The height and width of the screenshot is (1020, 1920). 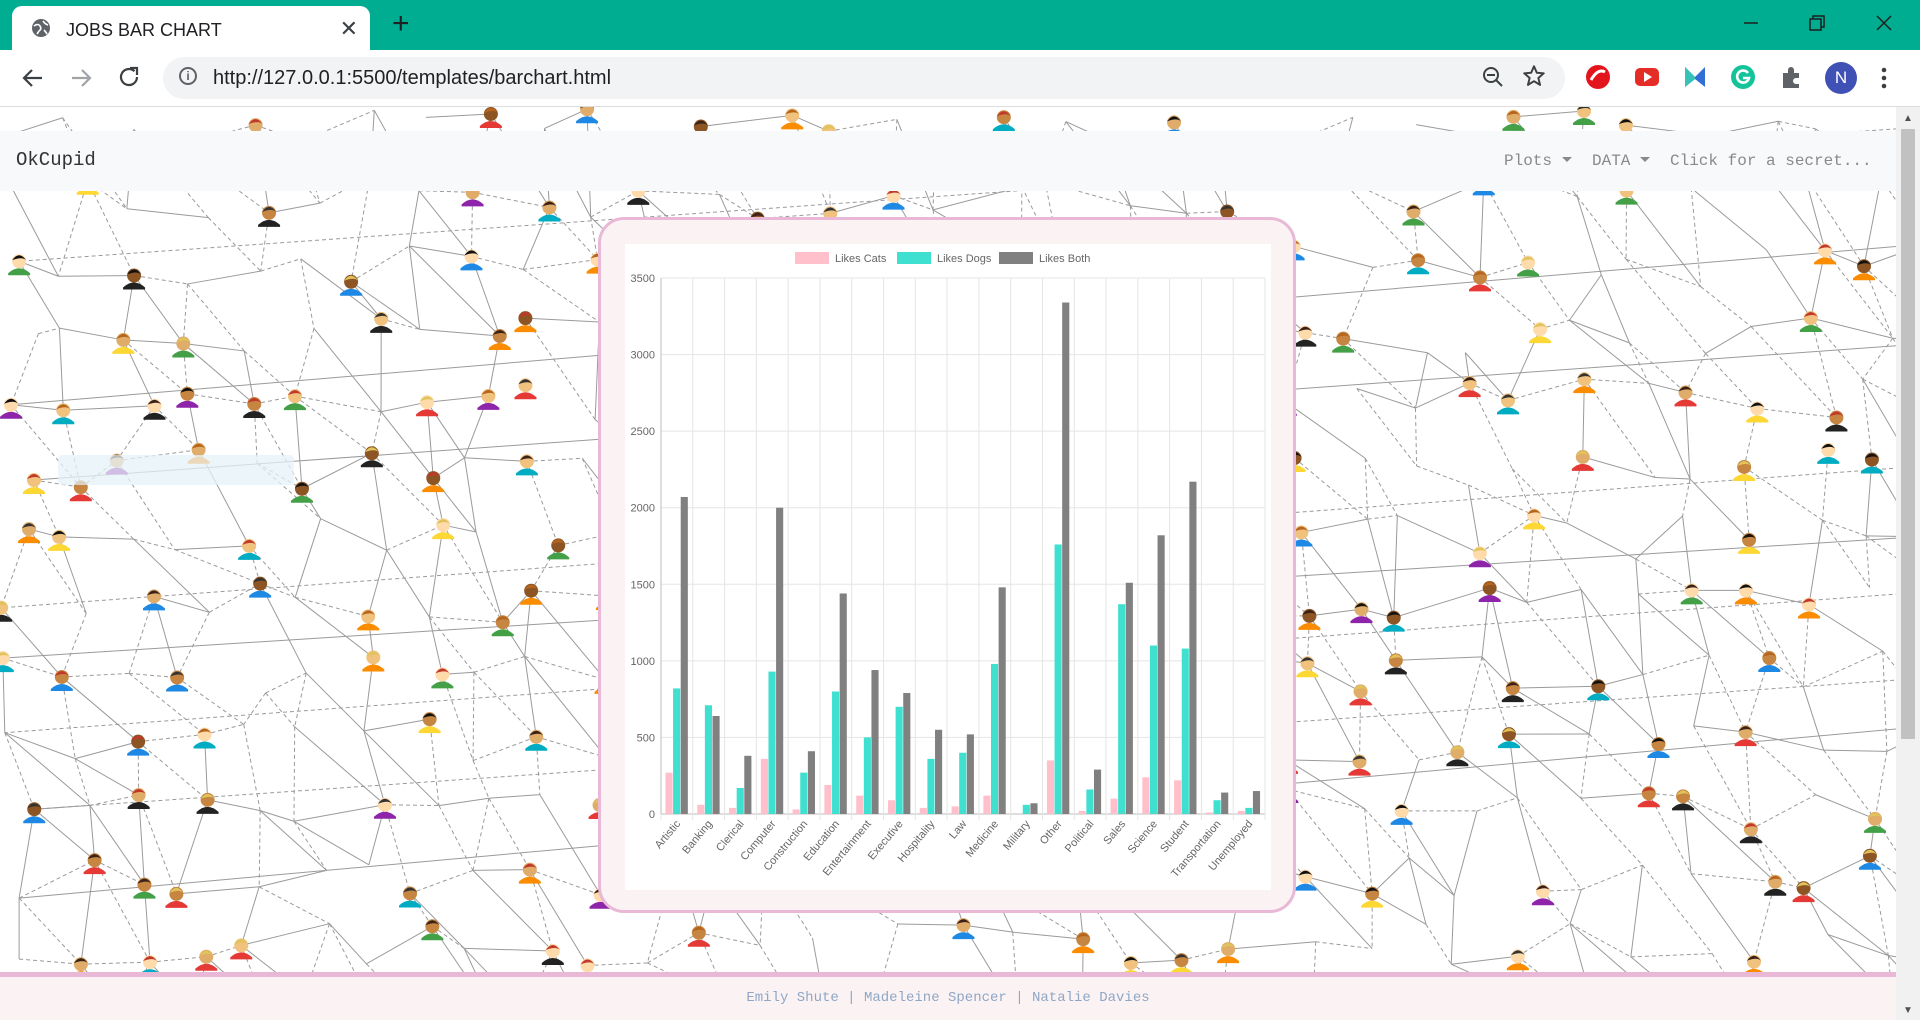 I want to click on bar-other-likes-dogs, so click(x=1058, y=679).